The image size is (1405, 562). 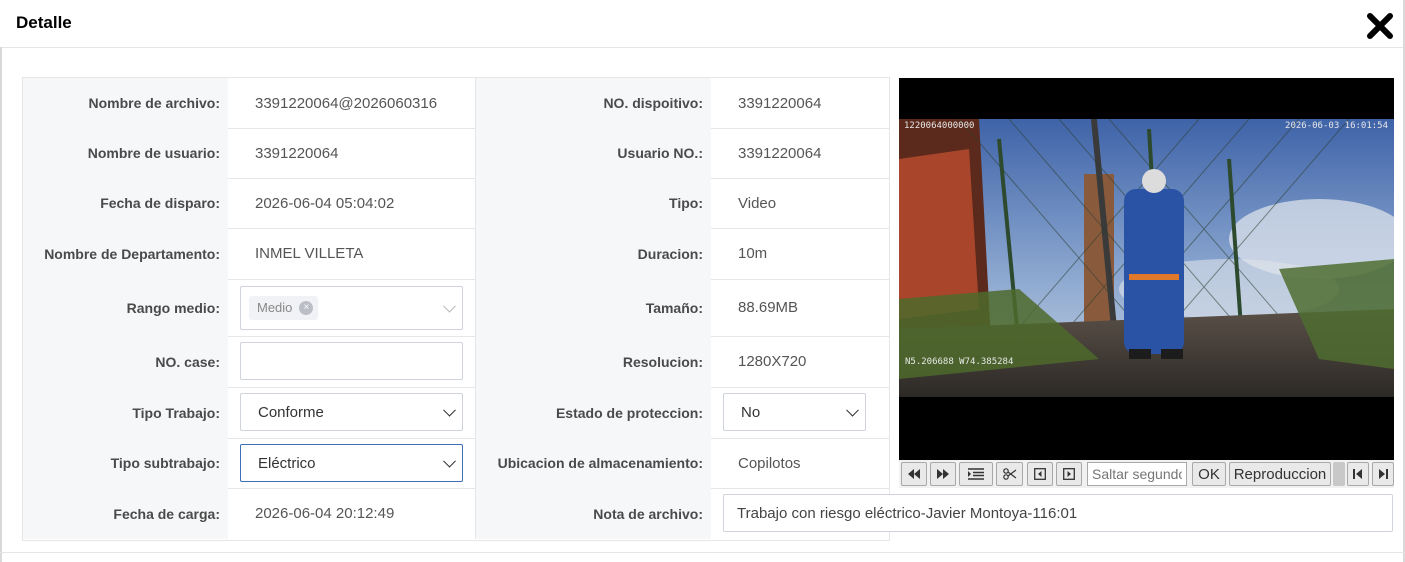 What do you see at coordinates (959, 362) in the screenshot?
I see `video-osd-coordinates: N5.206688 W74.385284` at bounding box center [959, 362].